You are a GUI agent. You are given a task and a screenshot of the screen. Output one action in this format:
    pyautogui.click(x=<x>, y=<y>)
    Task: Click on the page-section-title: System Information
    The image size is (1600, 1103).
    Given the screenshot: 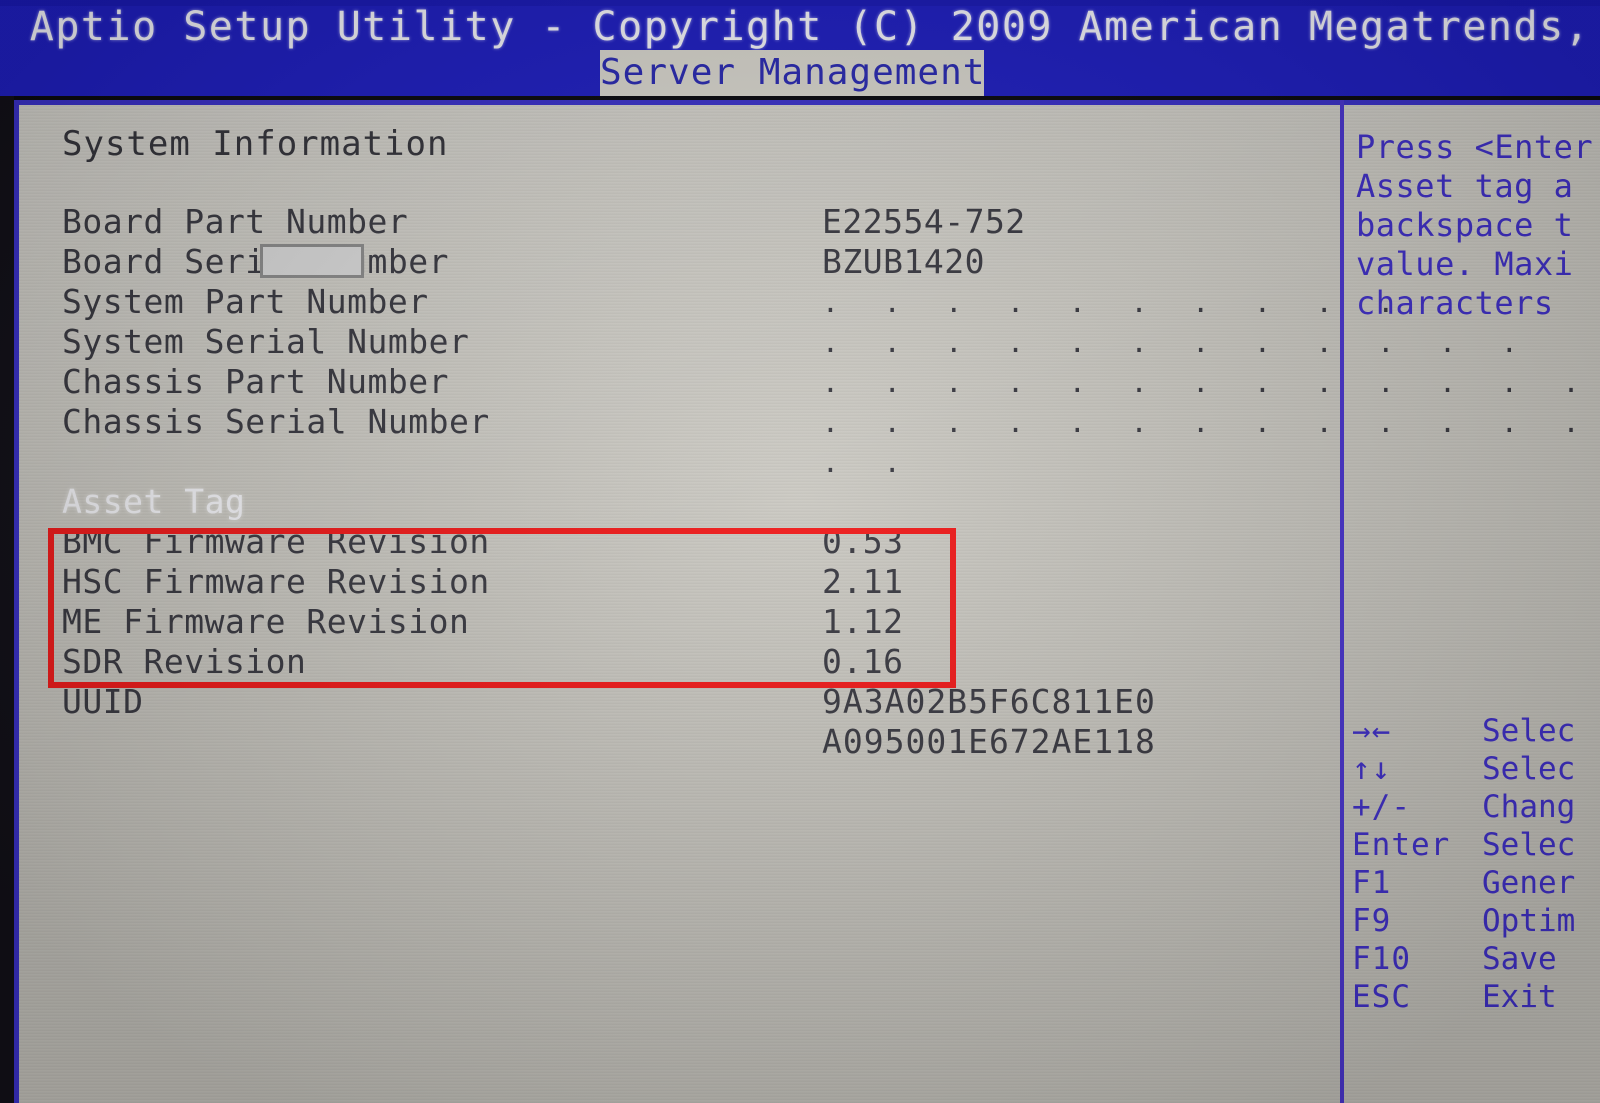 What is the action you would take?
    pyautogui.click(x=255, y=144)
    